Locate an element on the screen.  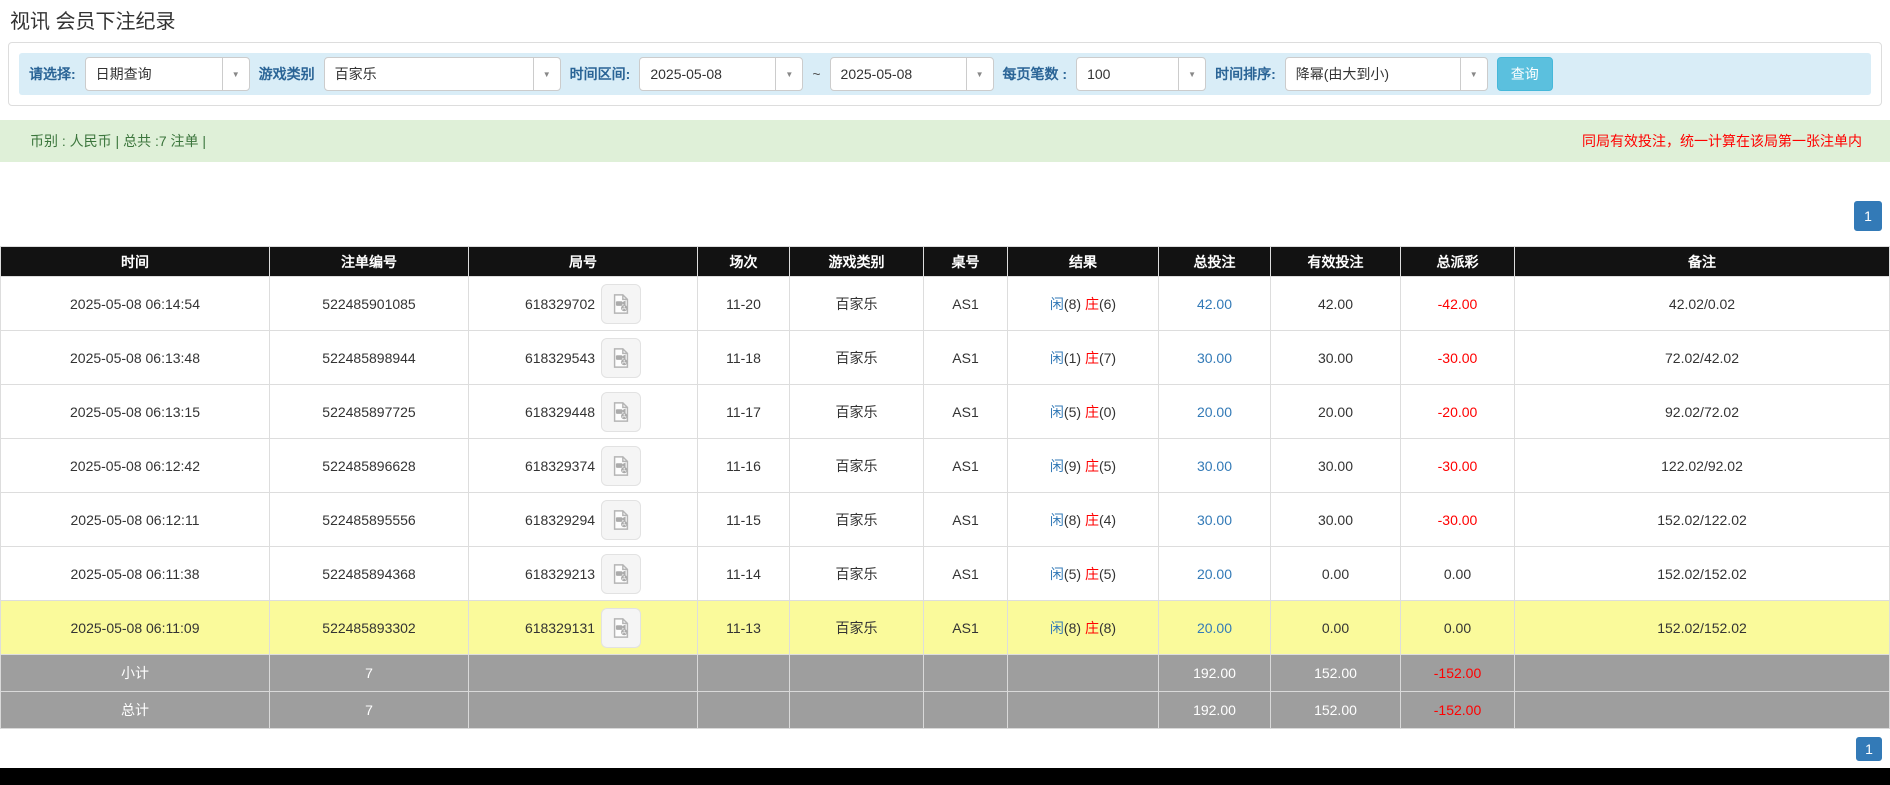
session-cell: 11-20 is located at coordinates (743, 303).